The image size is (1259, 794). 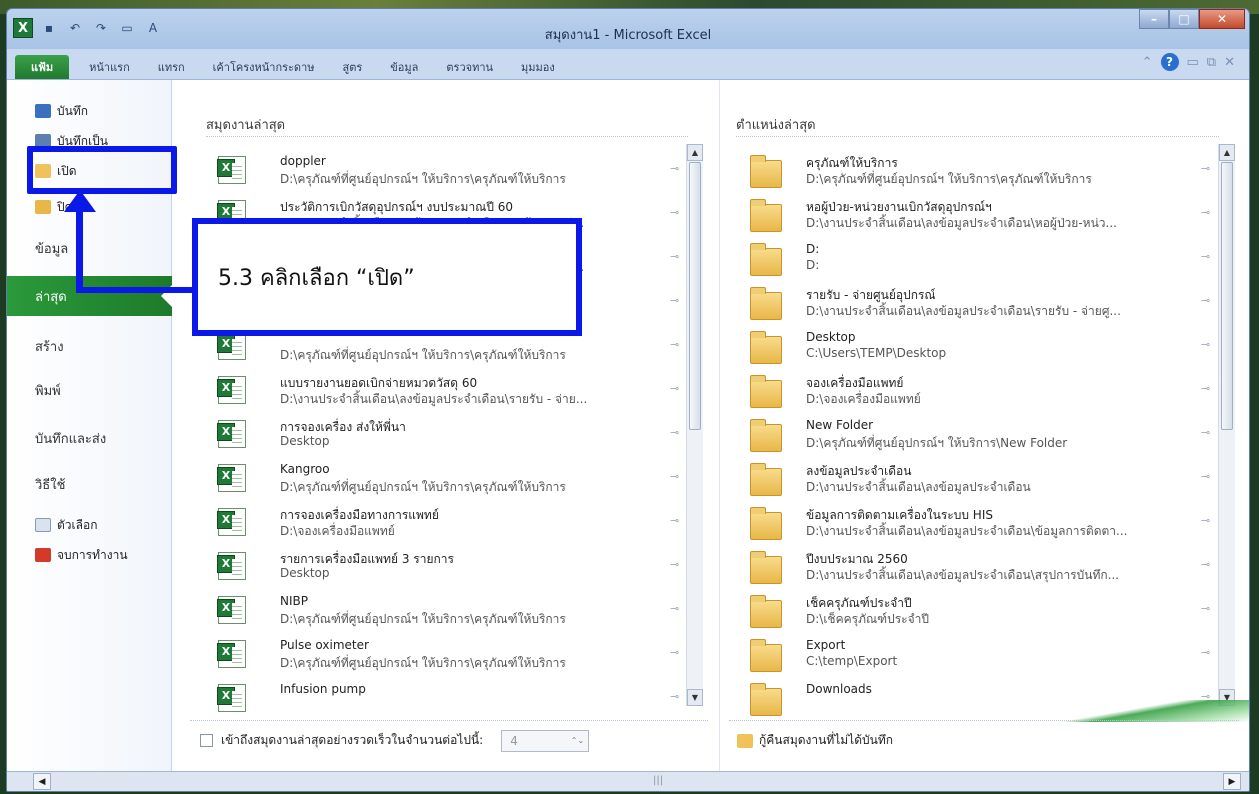 What do you see at coordinates (89, 390) in the screenshot?
I see `nav-print: พิมพ์` at bounding box center [89, 390].